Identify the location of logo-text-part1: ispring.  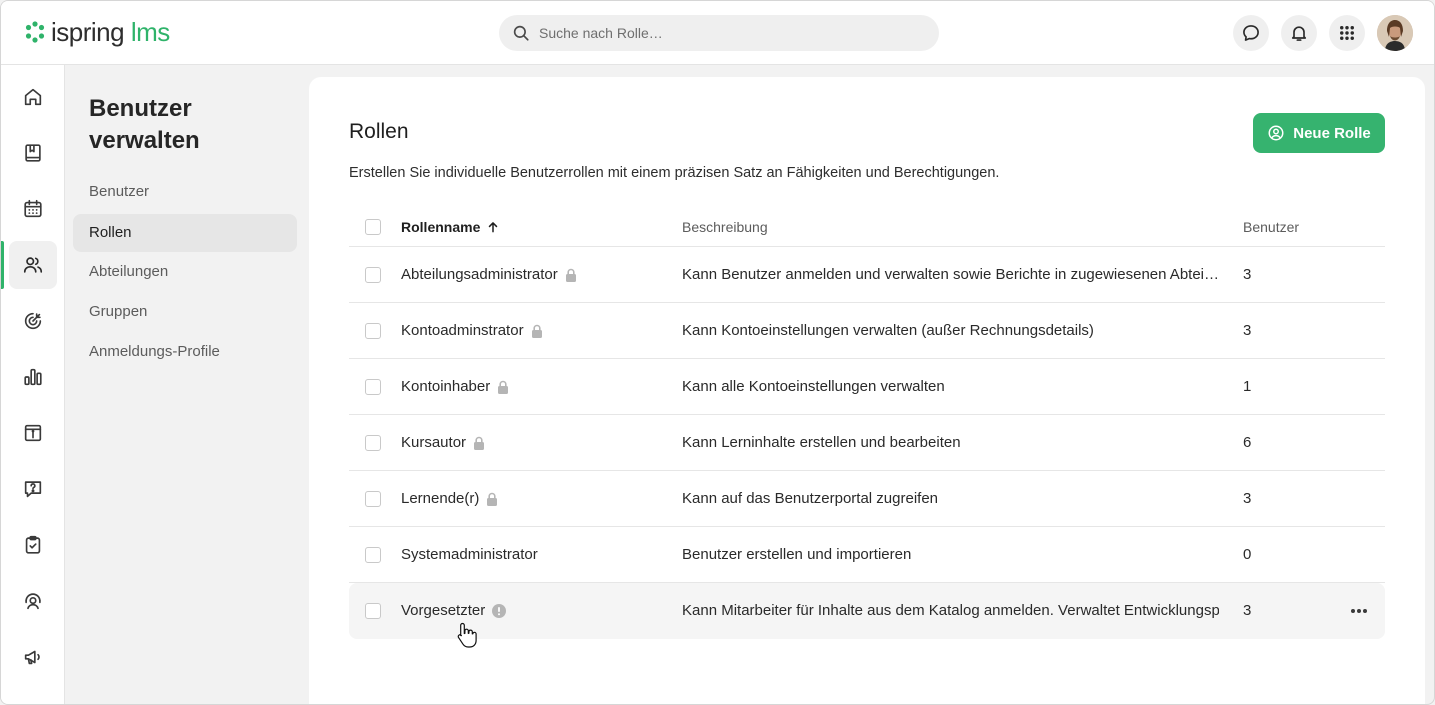
(88, 32).